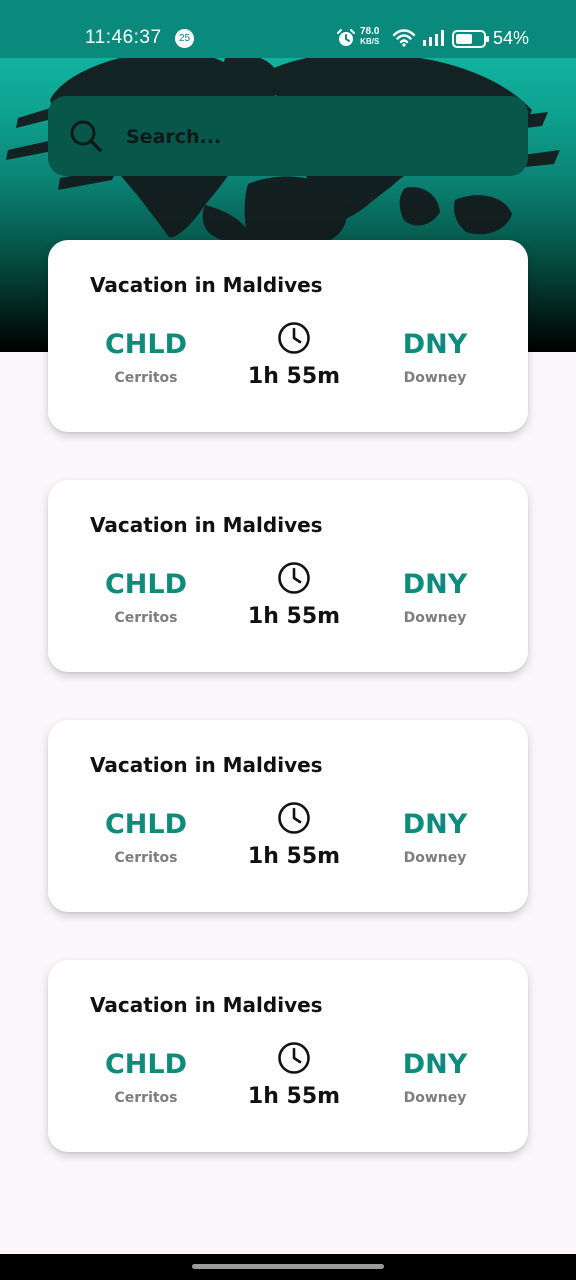 The image size is (576, 1280). I want to click on alarm-icon, so click(346, 37).